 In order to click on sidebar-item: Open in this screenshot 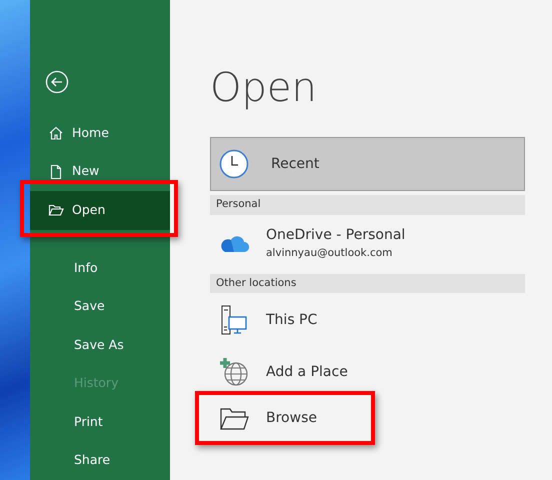, I will do `click(100, 210)`.